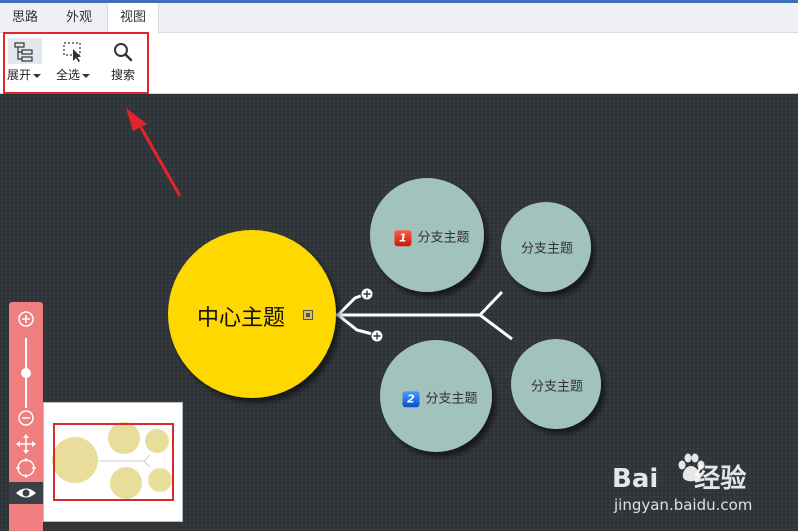  What do you see at coordinates (424, 315) in the screenshot?
I see `branch-connectors` at bounding box center [424, 315].